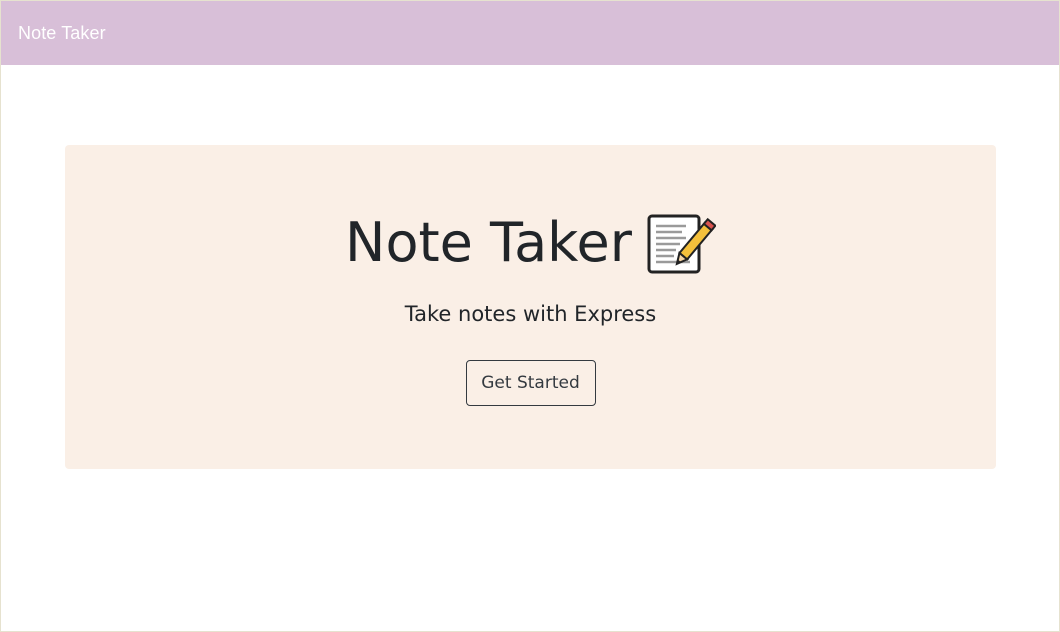 This screenshot has height=632, width=1060. I want to click on get-started-button: Get Started, so click(530, 383).